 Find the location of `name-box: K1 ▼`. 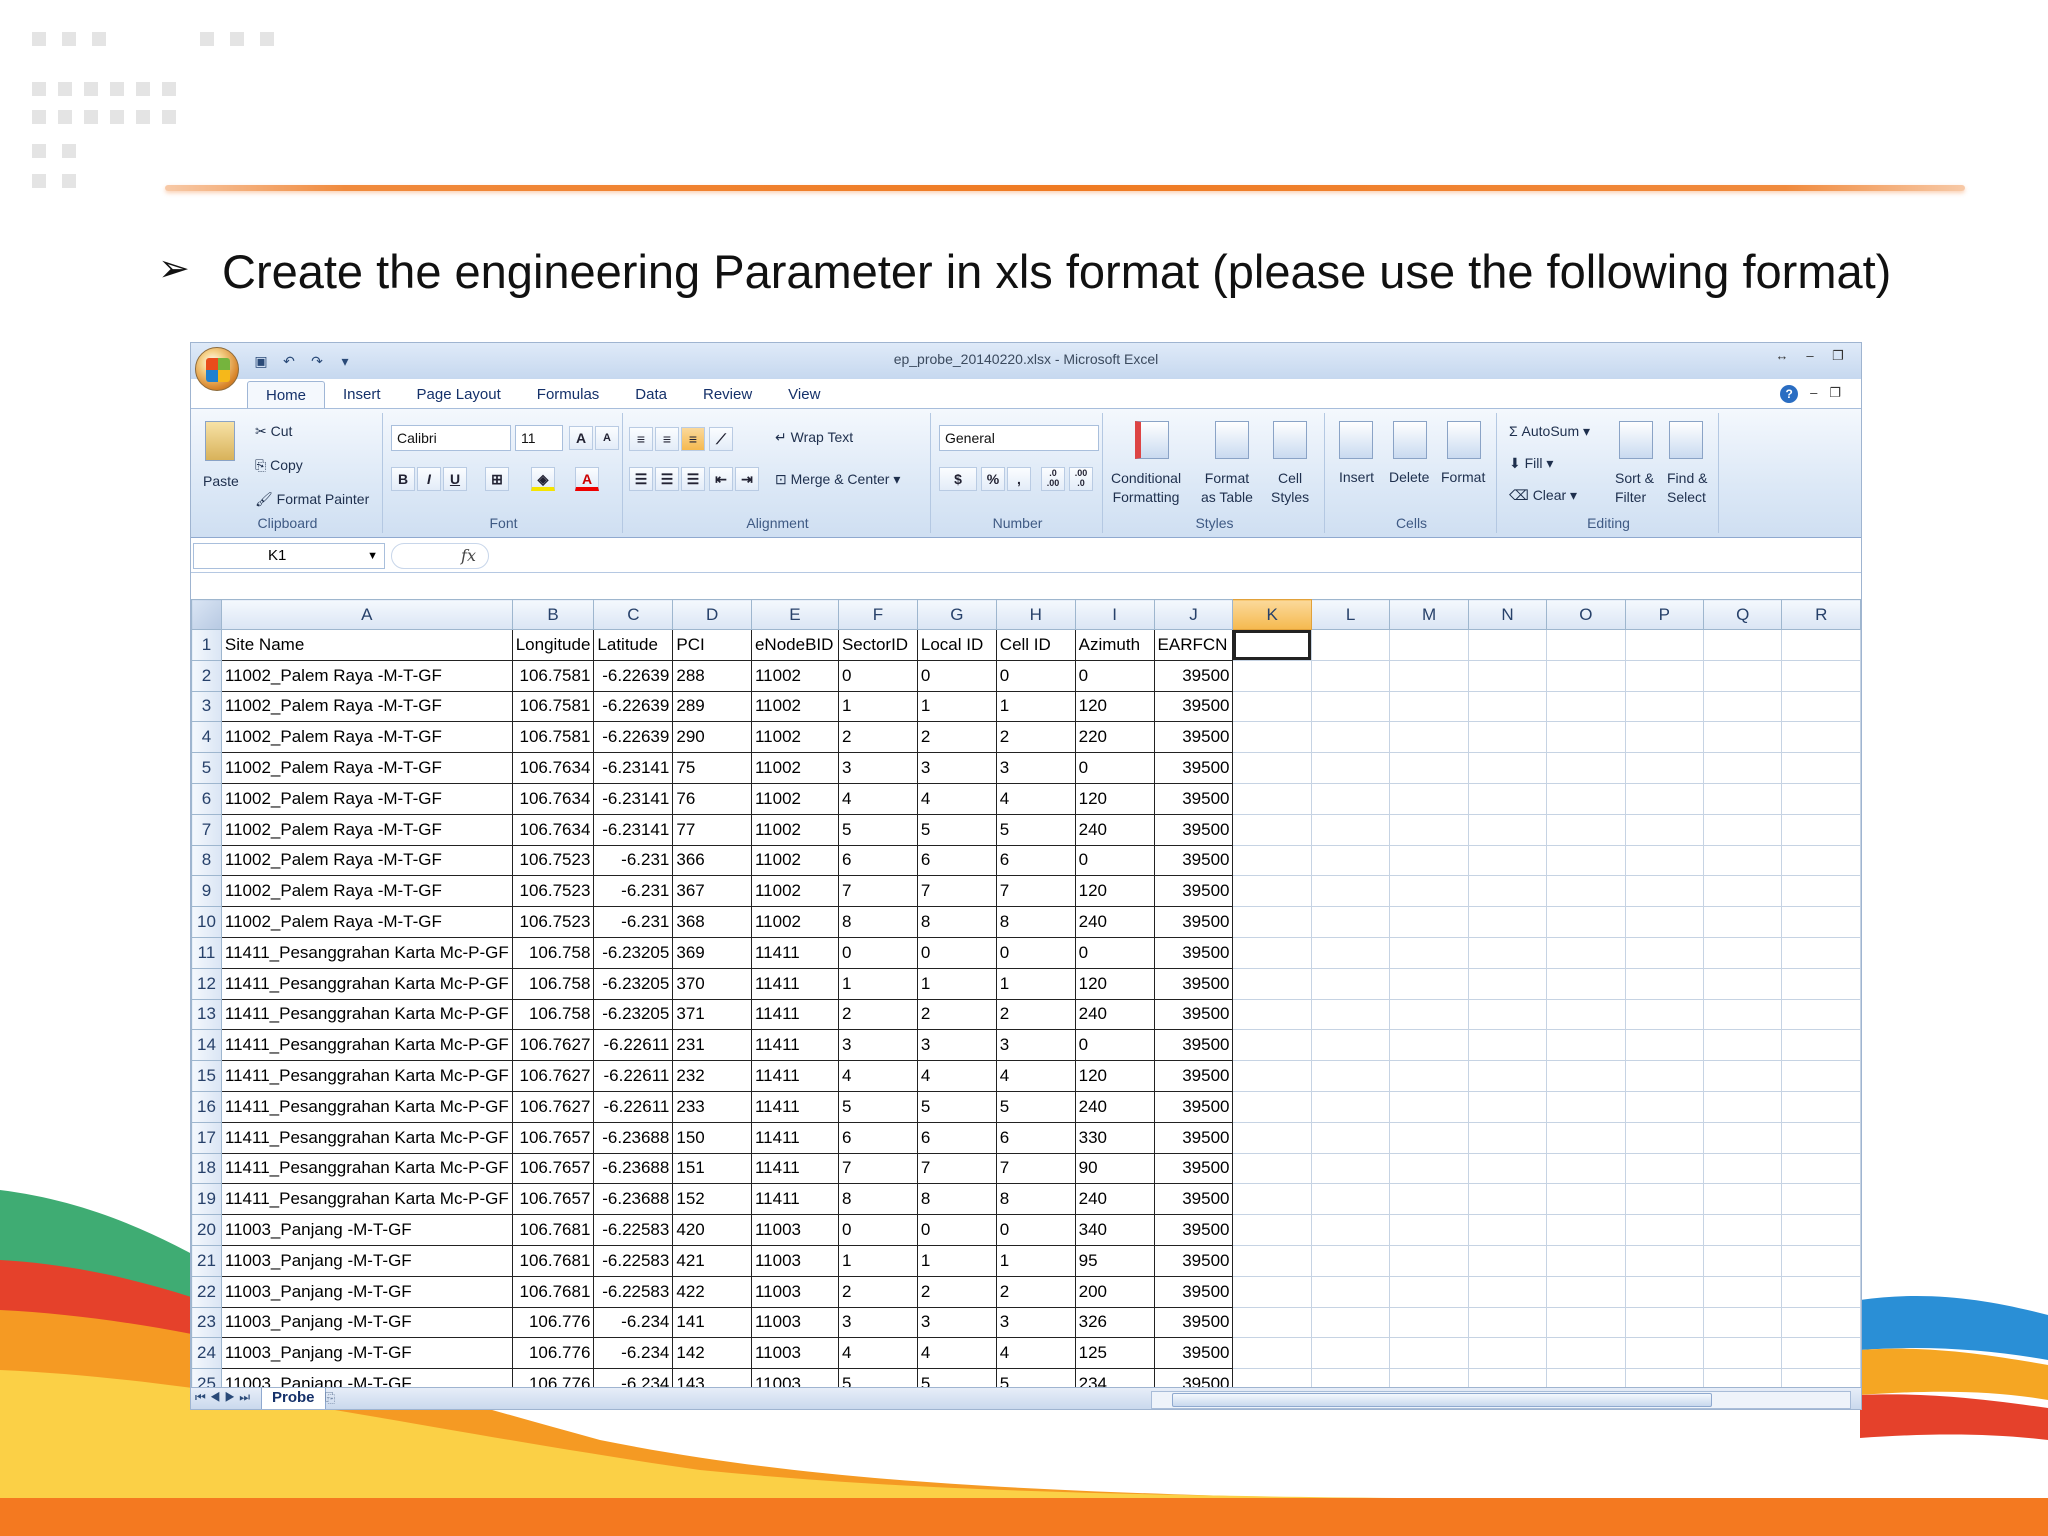

name-box: K1 ▼ is located at coordinates (289, 556).